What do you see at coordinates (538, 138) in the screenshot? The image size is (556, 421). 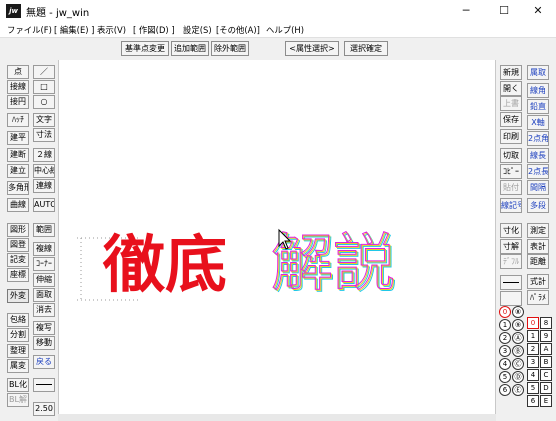 I see `tool-two-point-angle: 2点角` at bounding box center [538, 138].